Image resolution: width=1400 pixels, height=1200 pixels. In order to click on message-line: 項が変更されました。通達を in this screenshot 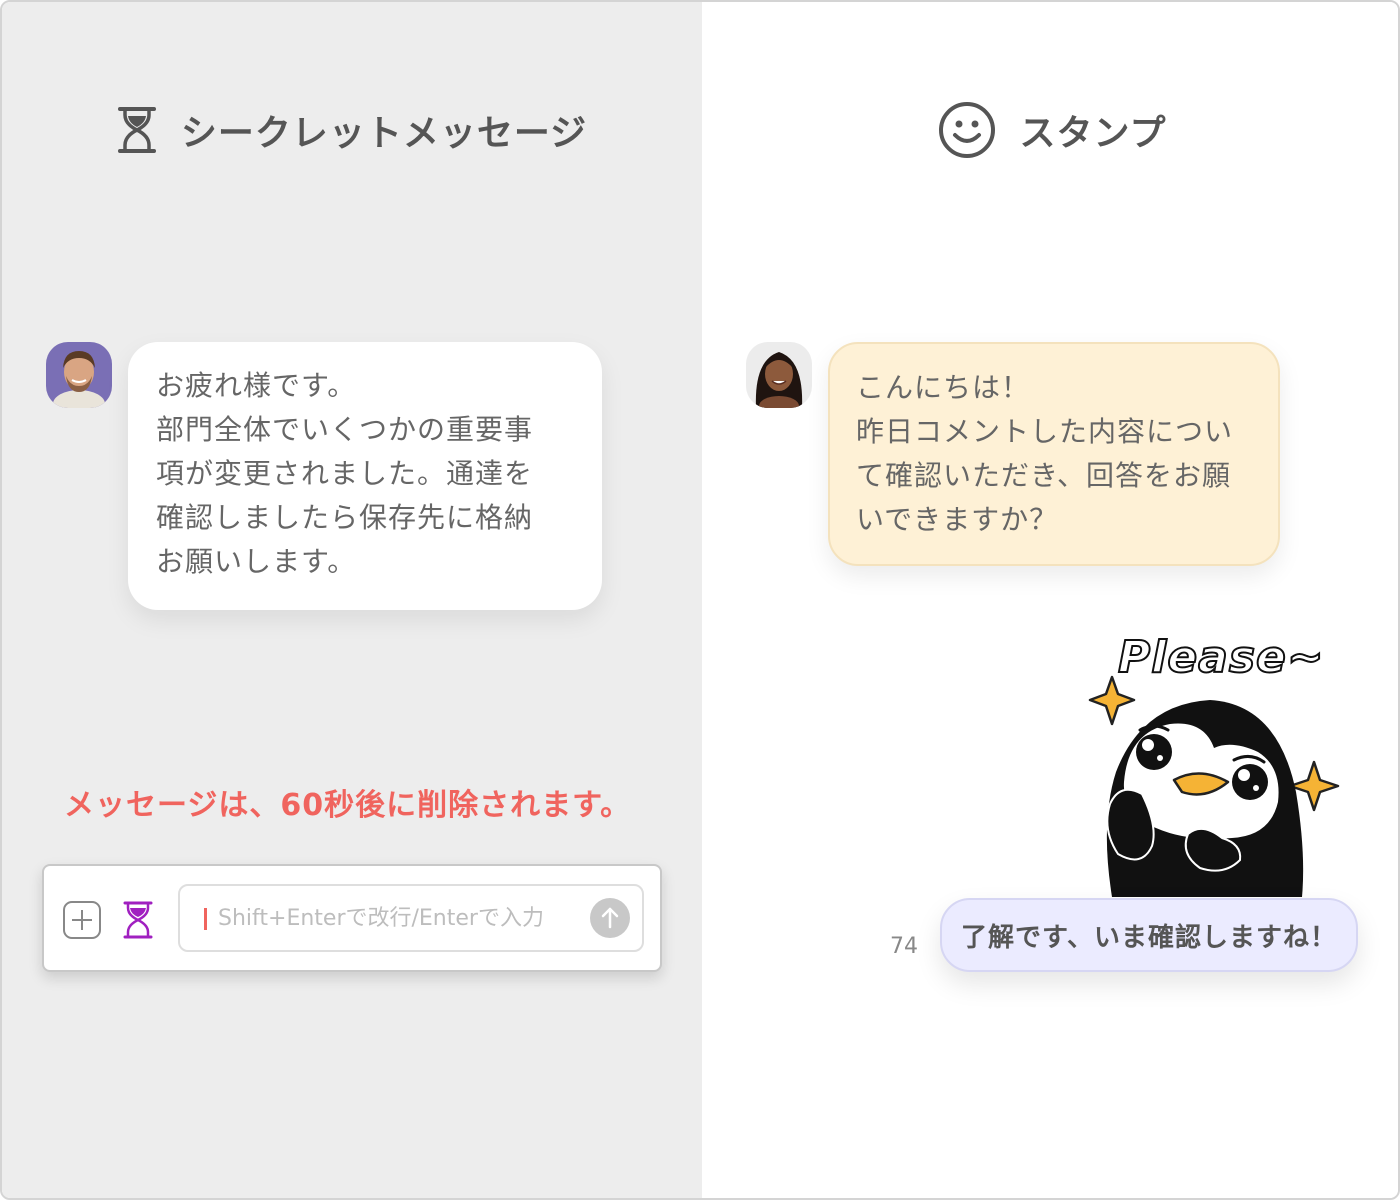, I will do `click(345, 473)`.